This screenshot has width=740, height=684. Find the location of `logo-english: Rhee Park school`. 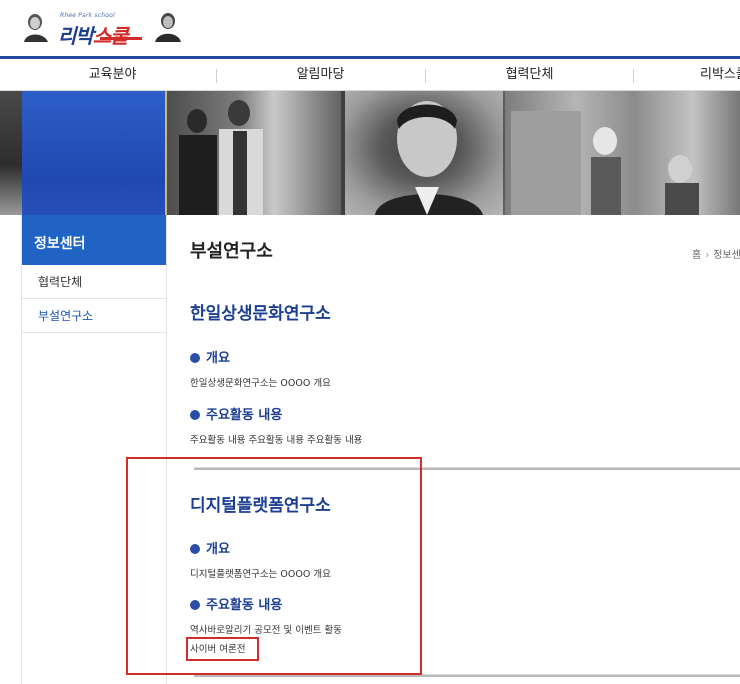

logo-english: Rhee Park school is located at coordinates (87, 15).